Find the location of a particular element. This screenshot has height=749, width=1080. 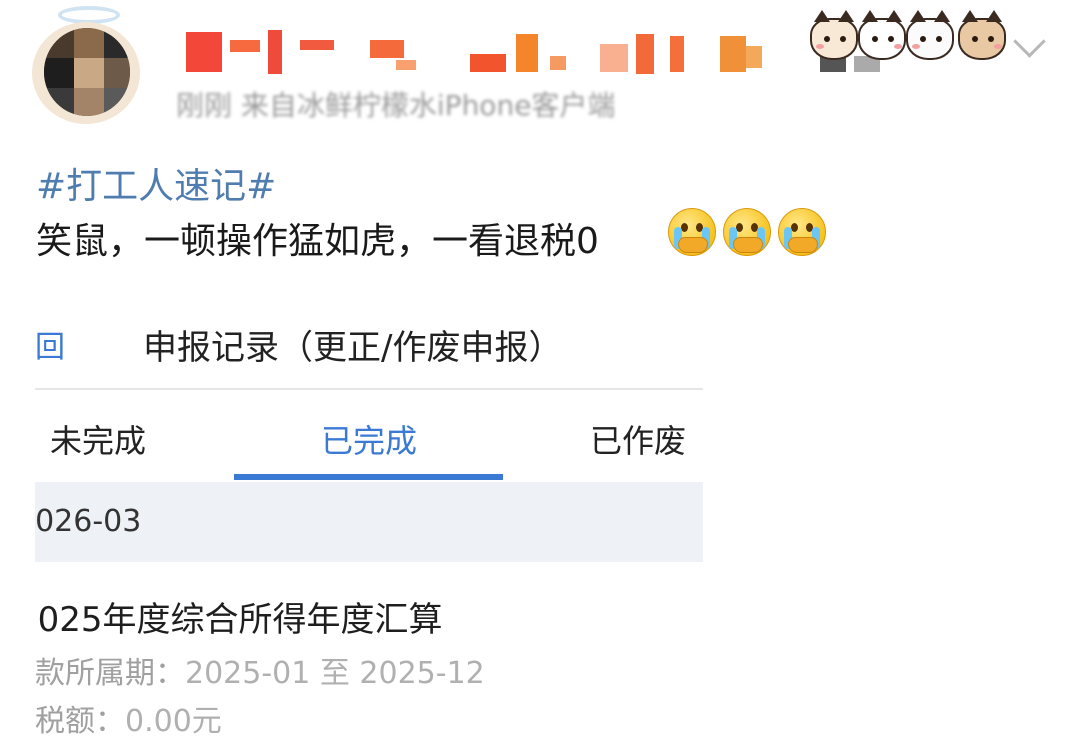

username-pixelated is located at coordinates (530, 51).